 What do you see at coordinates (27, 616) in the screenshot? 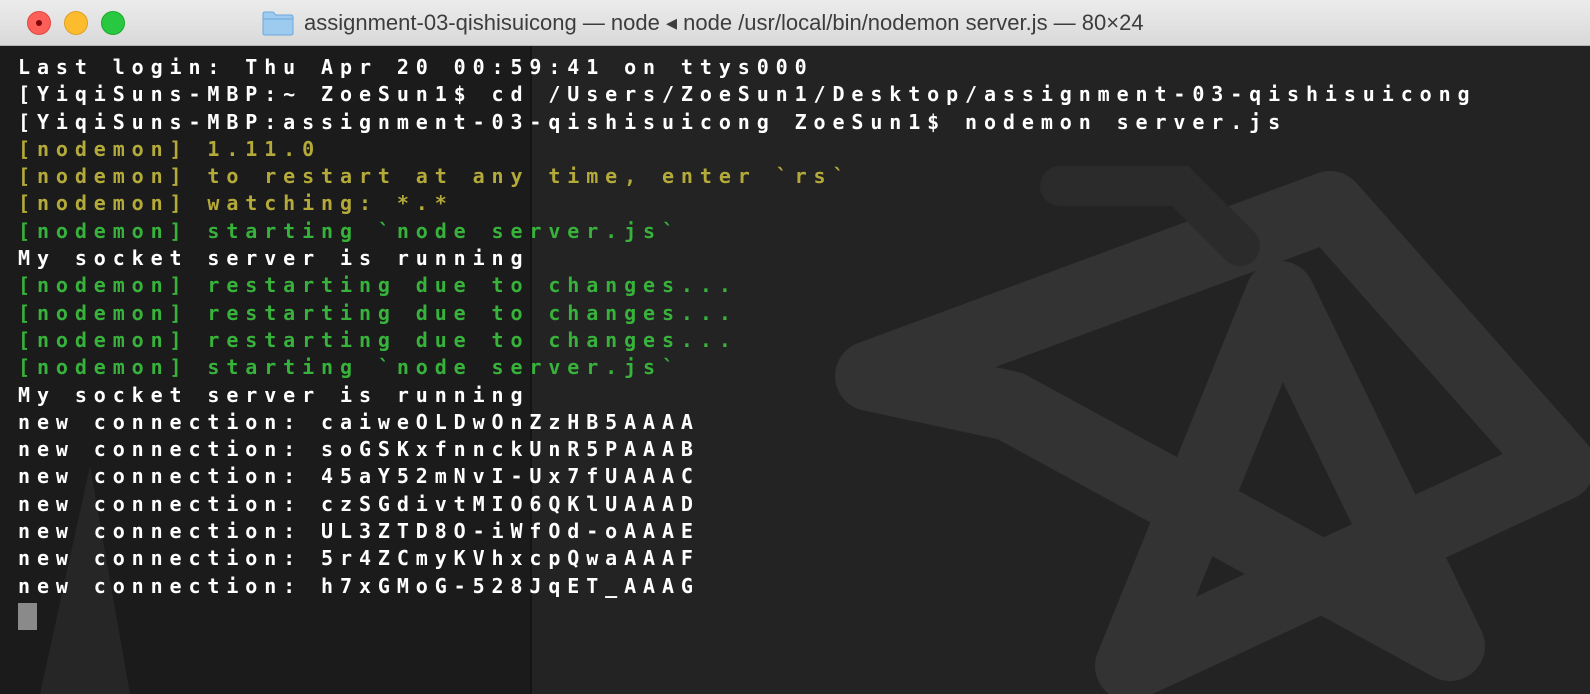
I see `text-cursor` at bounding box center [27, 616].